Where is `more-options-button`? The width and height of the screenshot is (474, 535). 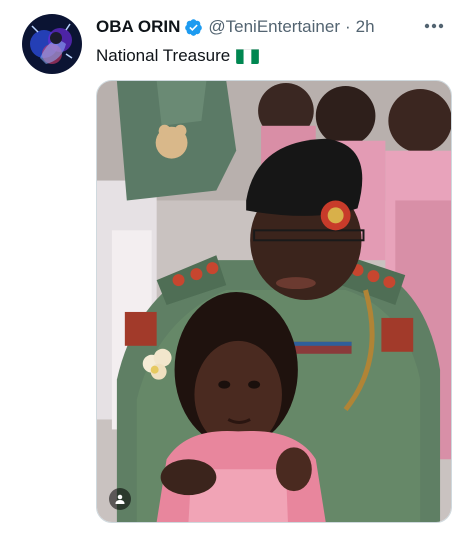 more-options-button is located at coordinates (434, 26).